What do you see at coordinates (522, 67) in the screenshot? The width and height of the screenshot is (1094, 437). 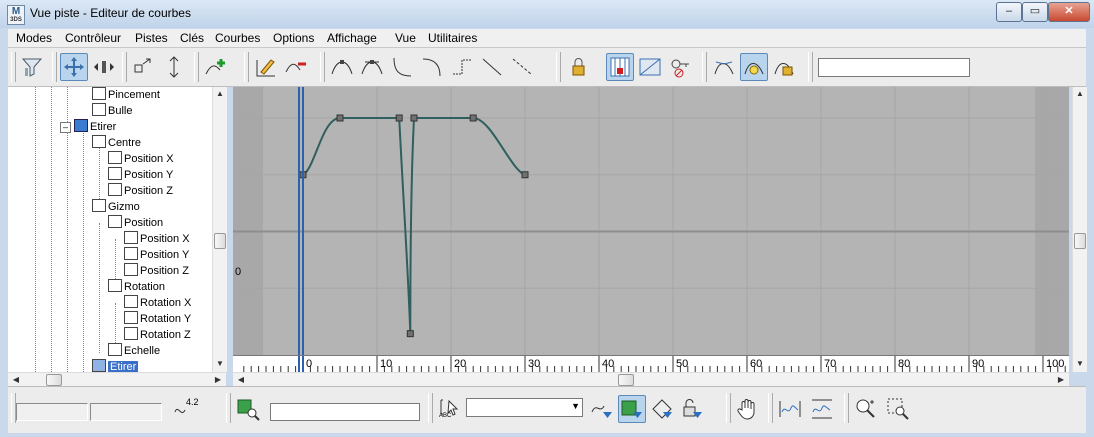 I see `tangent-smooth-button` at bounding box center [522, 67].